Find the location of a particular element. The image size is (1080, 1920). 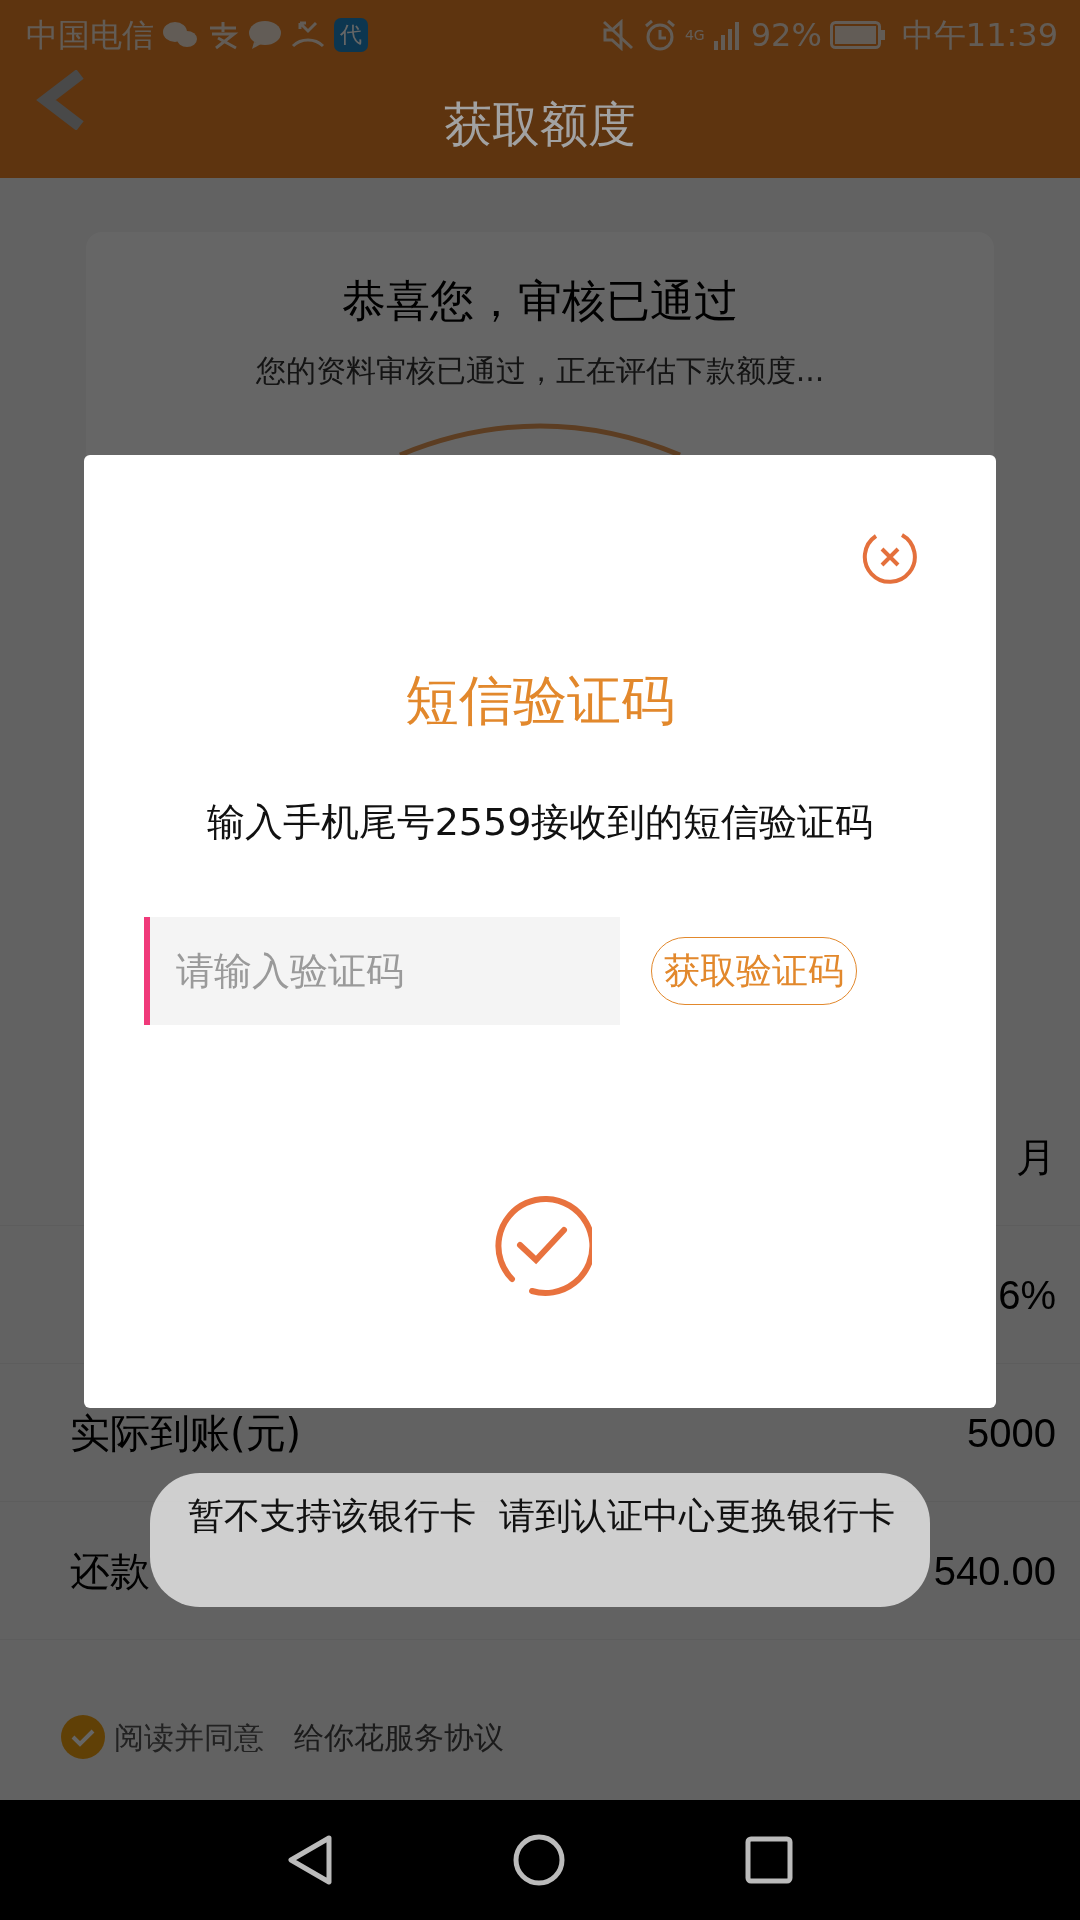

carrier-name: 中国电信 is located at coordinates (90, 35).